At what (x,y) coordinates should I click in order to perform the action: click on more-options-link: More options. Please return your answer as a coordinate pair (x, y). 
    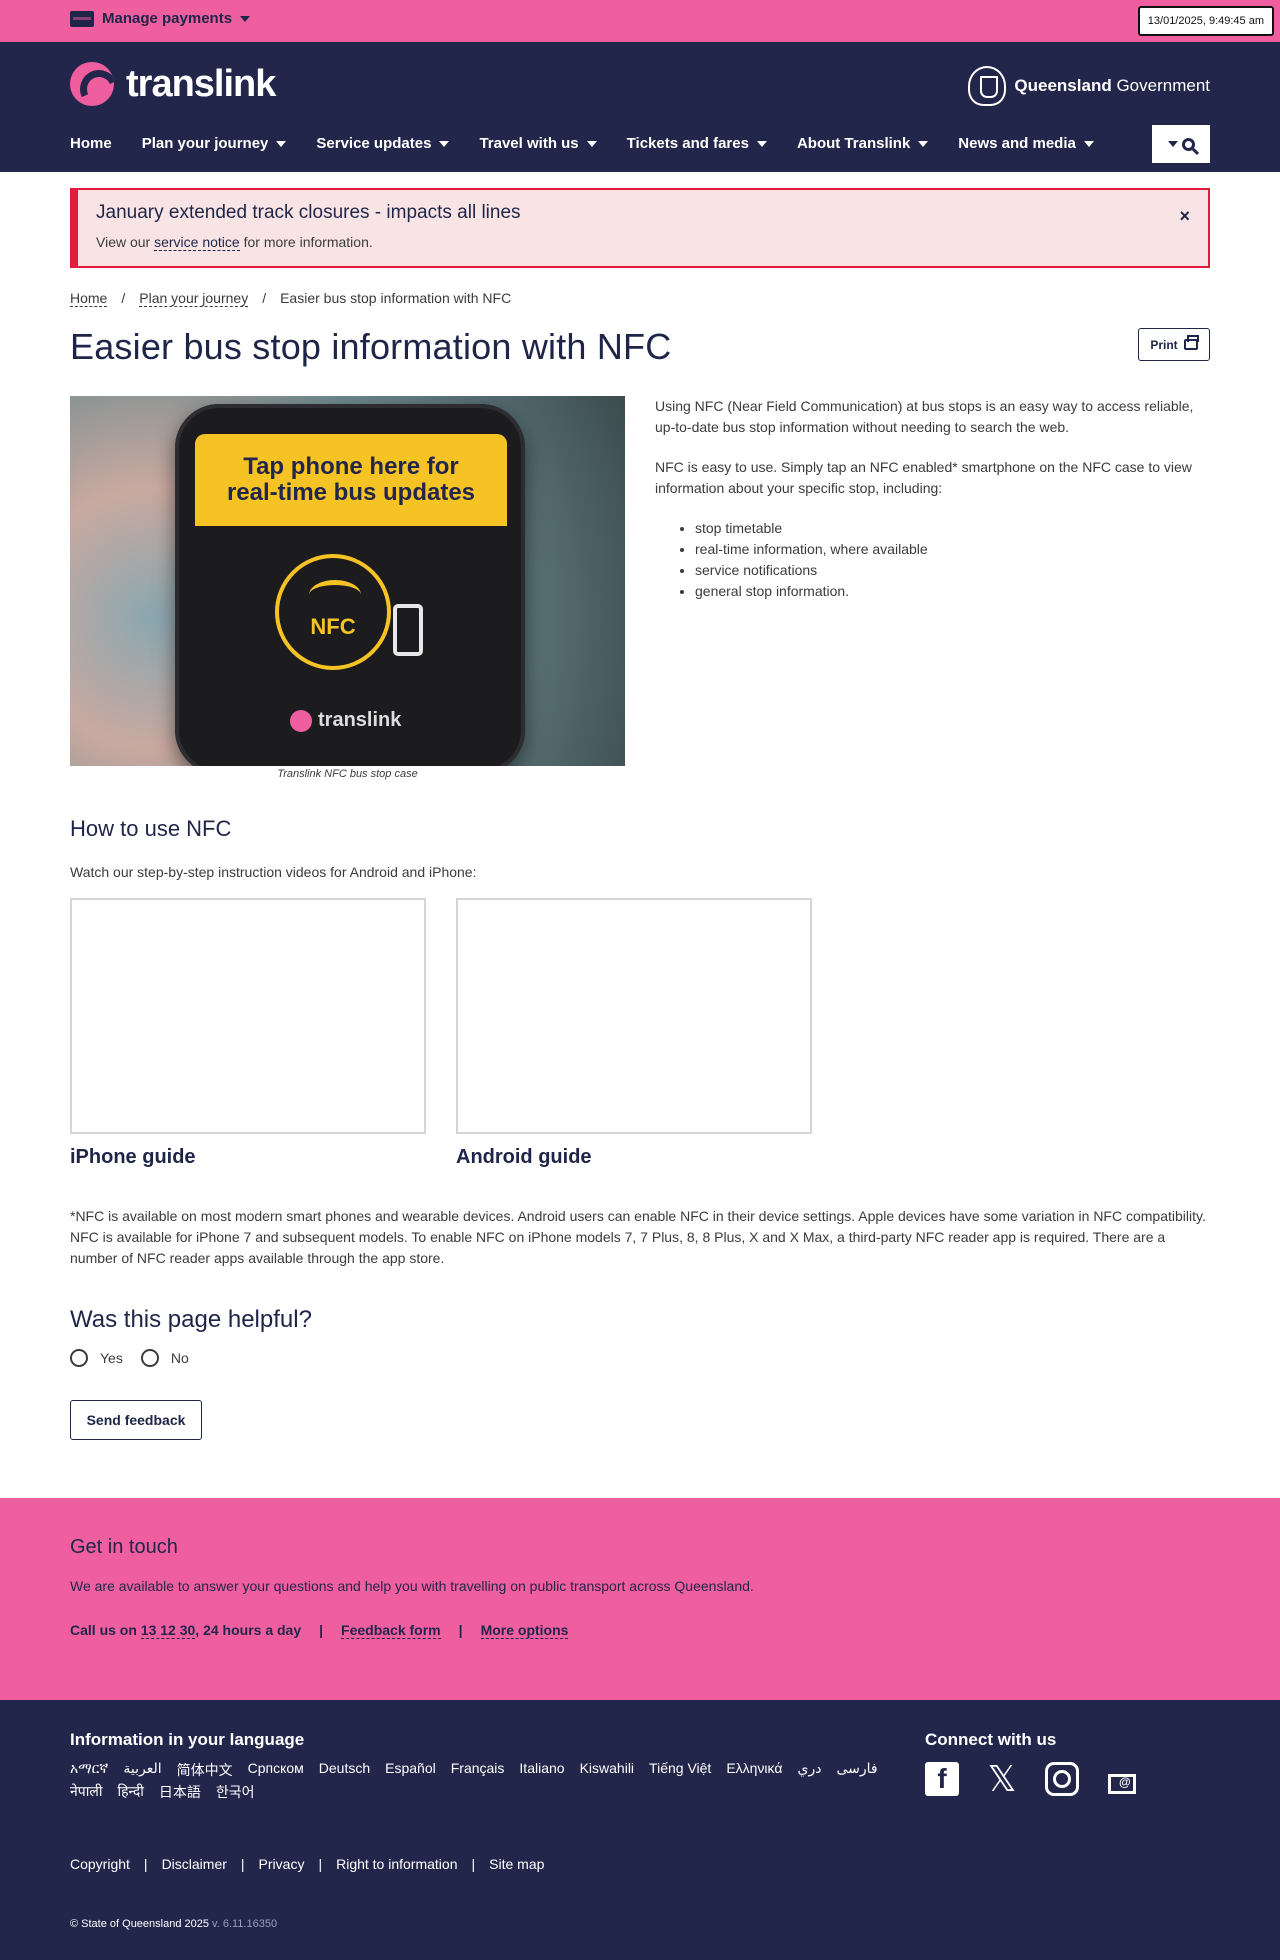
    Looking at the image, I should click on (524, 1630).